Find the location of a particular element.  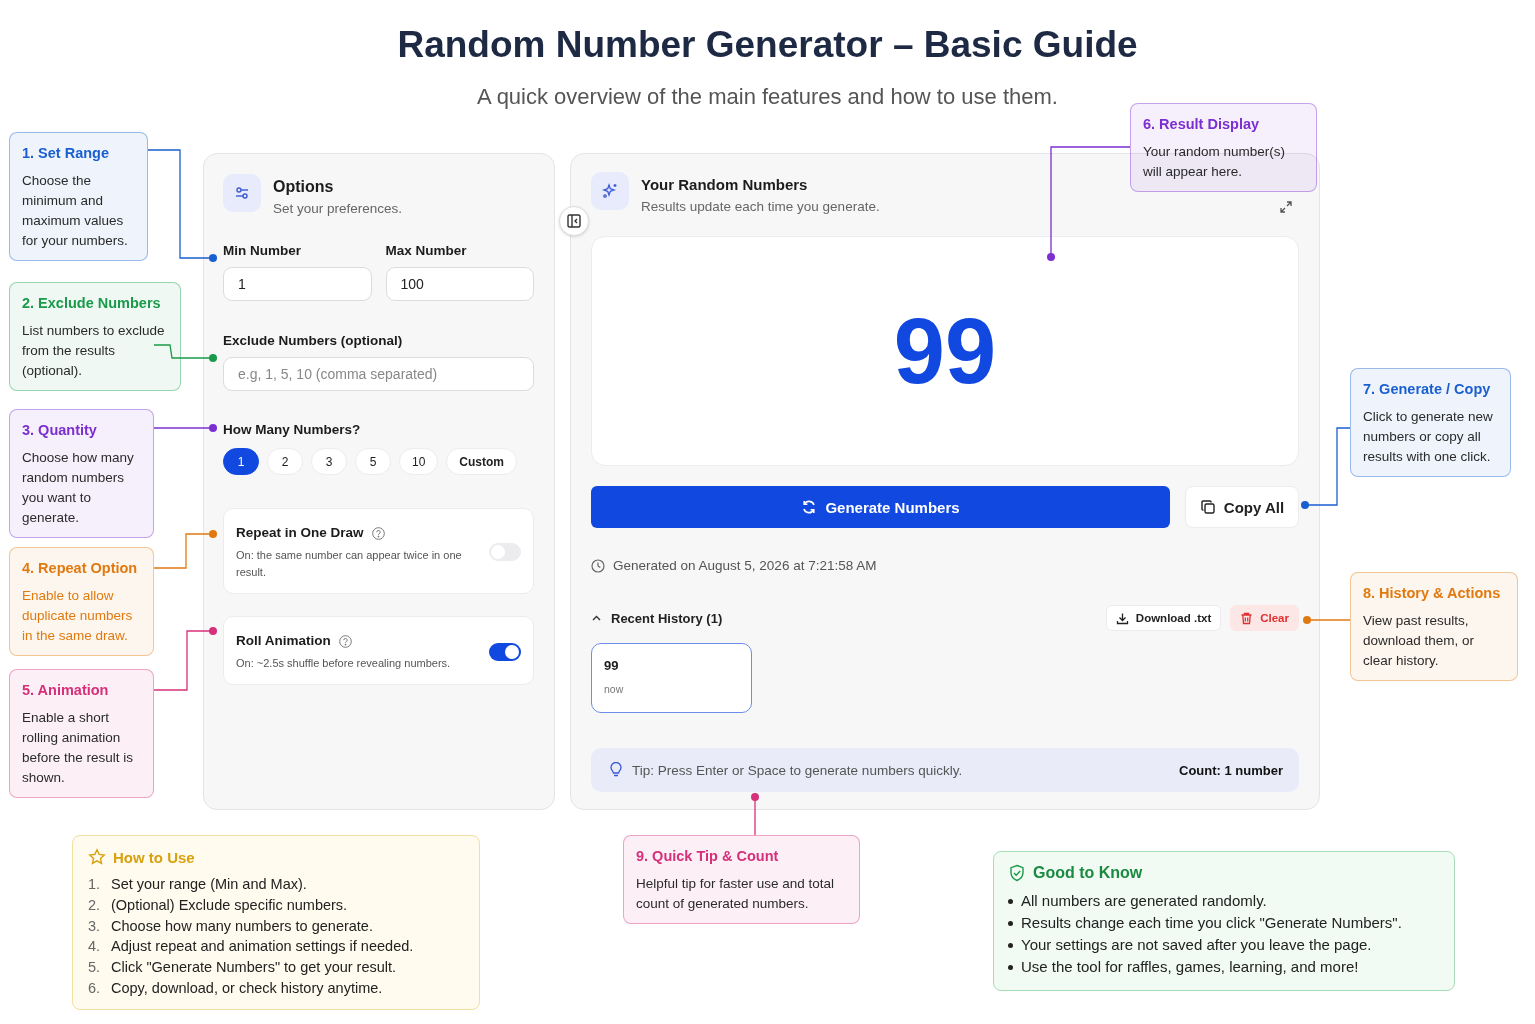

callout-title: 9. Quick Tip & Count is located at coordinates (708, 856).